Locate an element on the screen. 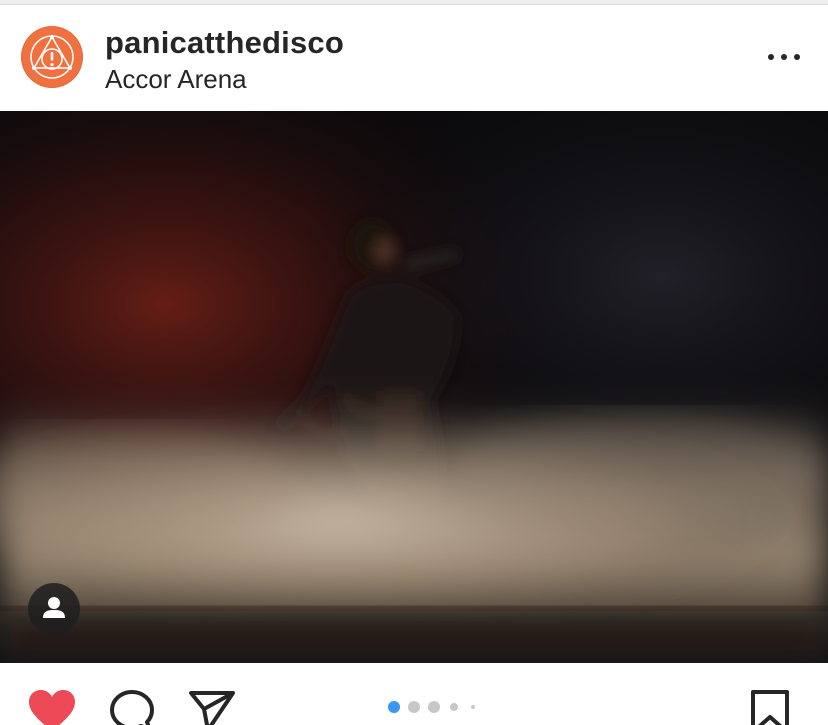 Image resolution: width=828 pixels, height=725 pixels. bookmark-icon is located at coordinates (770, 707).